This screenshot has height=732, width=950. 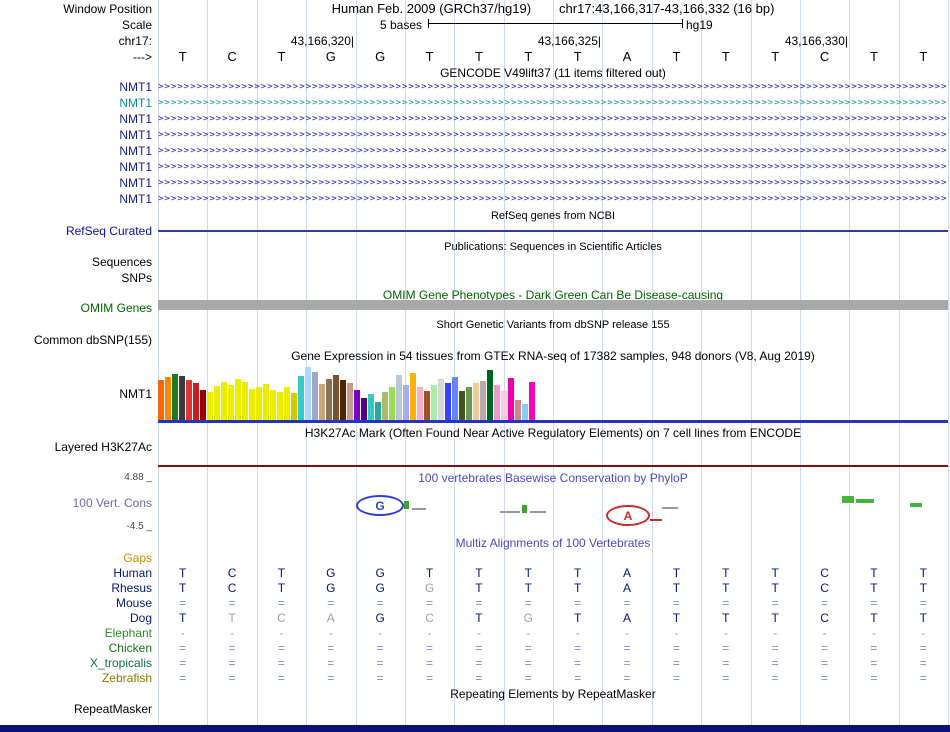 I want to click on species-label-human: Human, so click(x=76, y=573).